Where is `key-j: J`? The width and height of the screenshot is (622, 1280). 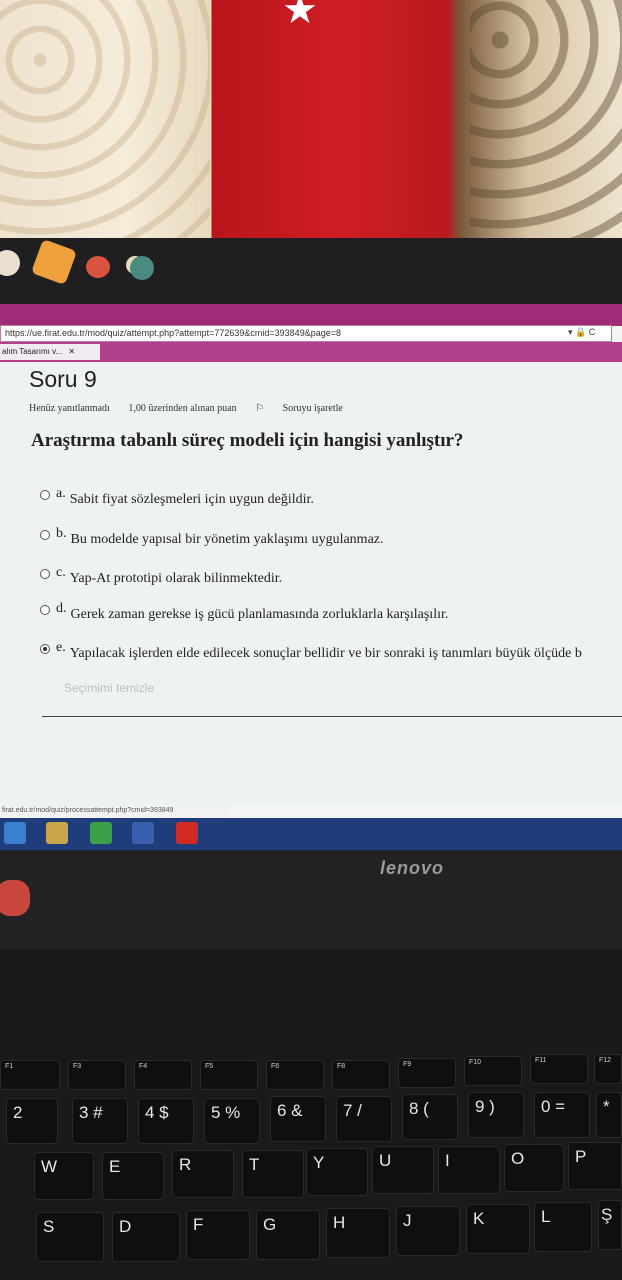
key-j: J is located at coordinates (428, 1231).